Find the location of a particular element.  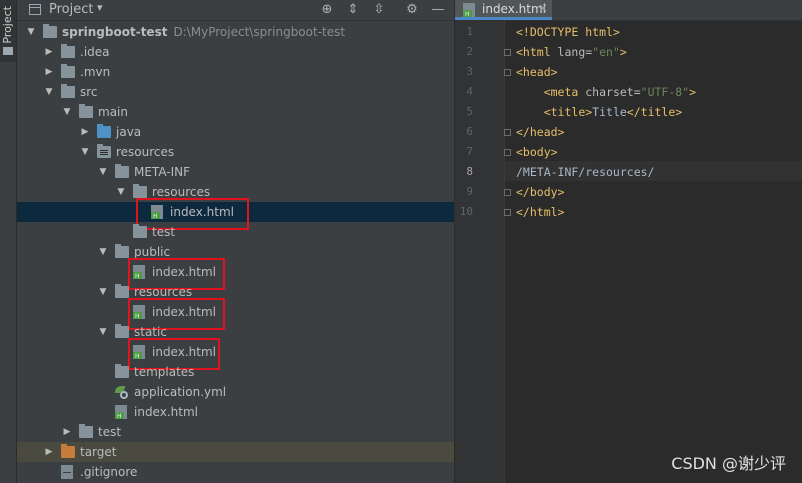

close-icon: × is located at coordinates (543, 8).